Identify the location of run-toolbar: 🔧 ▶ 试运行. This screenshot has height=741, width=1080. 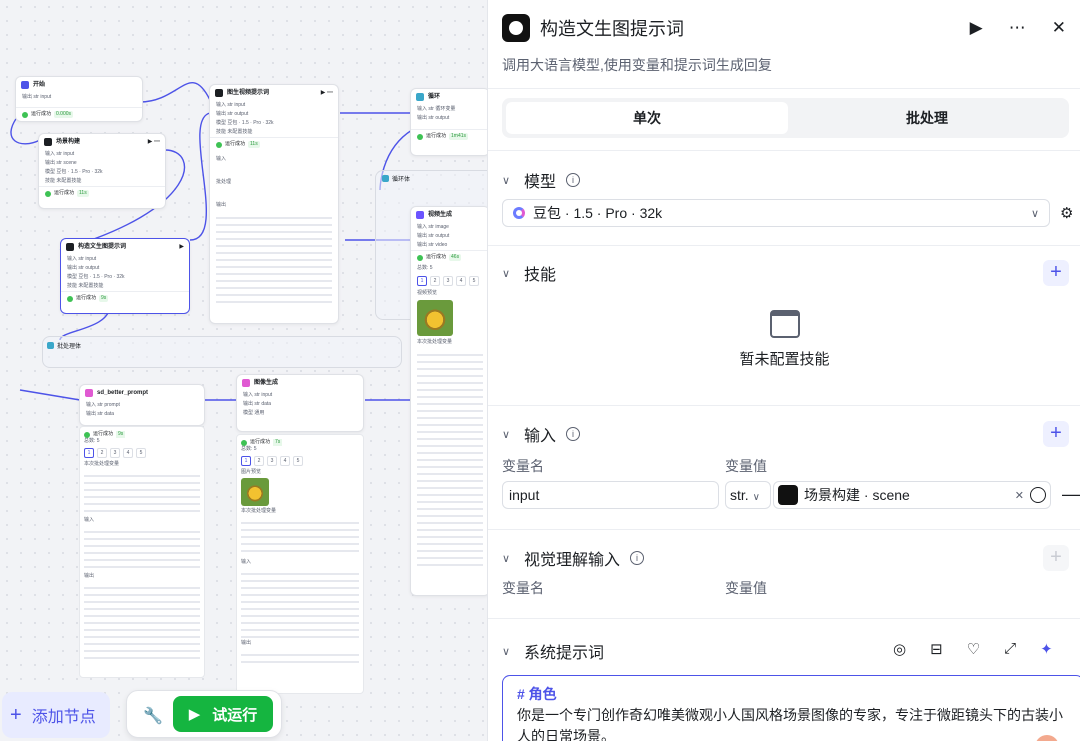
(204, 714).